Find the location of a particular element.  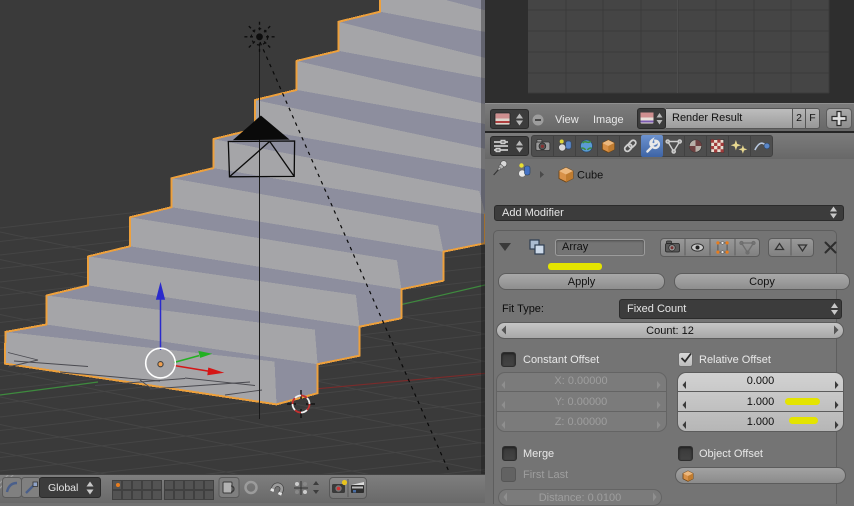

svg-text: Cube is located at coordinates (590, 175).